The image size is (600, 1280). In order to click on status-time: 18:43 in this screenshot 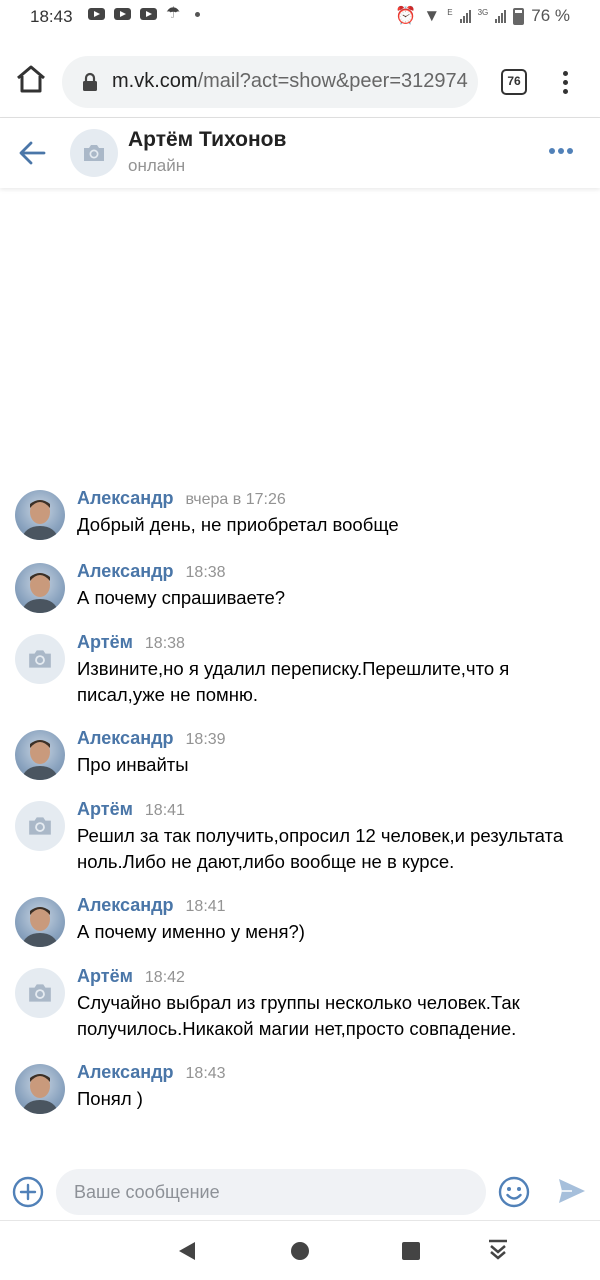, I will do `click(51, 16)`.